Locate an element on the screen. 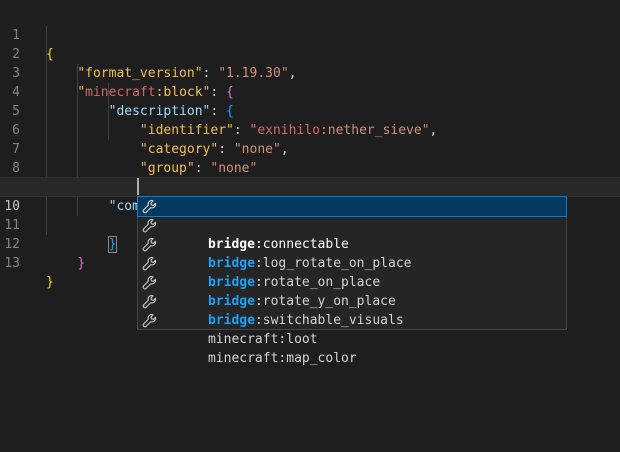 The height and width of the screenshot is (452, 620). suggestion-item: bridge:rotate_y_on_place is located at coordinates (352, 281).